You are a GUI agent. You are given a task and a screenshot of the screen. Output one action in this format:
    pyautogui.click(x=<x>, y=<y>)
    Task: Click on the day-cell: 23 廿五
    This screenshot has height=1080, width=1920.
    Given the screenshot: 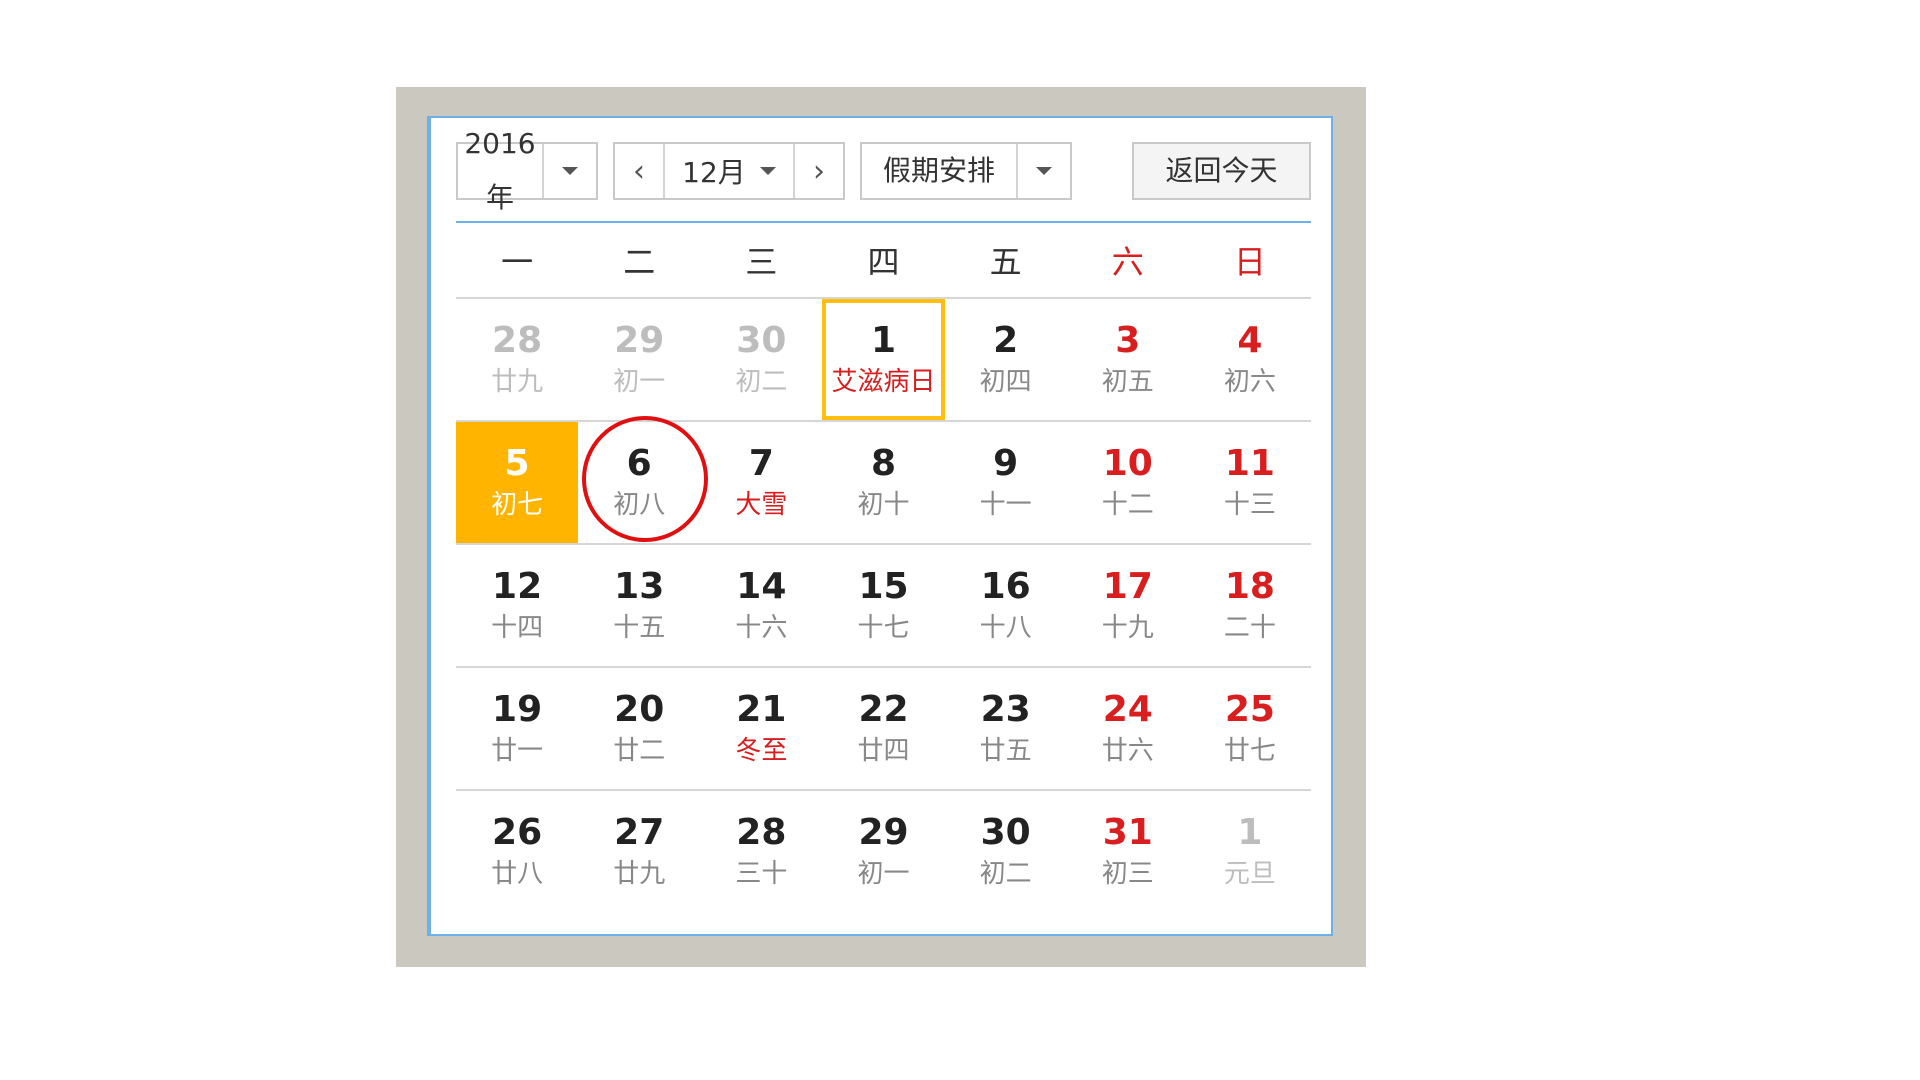 What is the action you would take?
    pyautogui.click(x=1006, y=728)
    